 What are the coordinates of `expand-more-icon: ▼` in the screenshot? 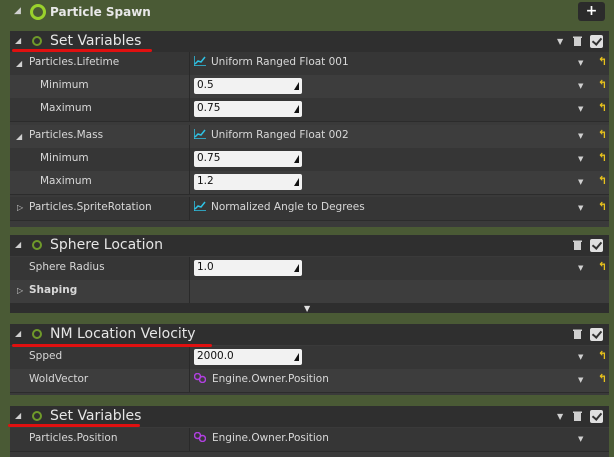 It's located at (307, 308).